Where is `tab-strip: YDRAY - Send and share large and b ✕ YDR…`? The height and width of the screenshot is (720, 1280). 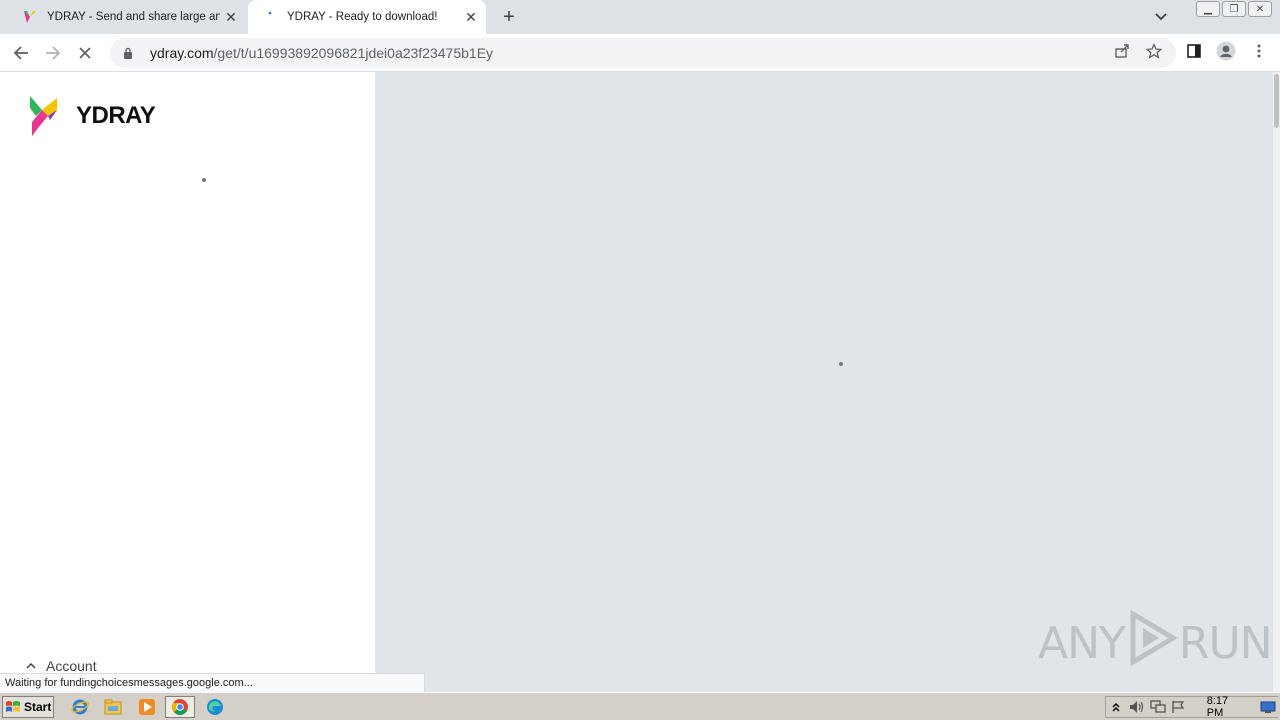 tab-strip: YDRAY - Send and share large and b ✕ YDR… is located at coordinates (640, 17).